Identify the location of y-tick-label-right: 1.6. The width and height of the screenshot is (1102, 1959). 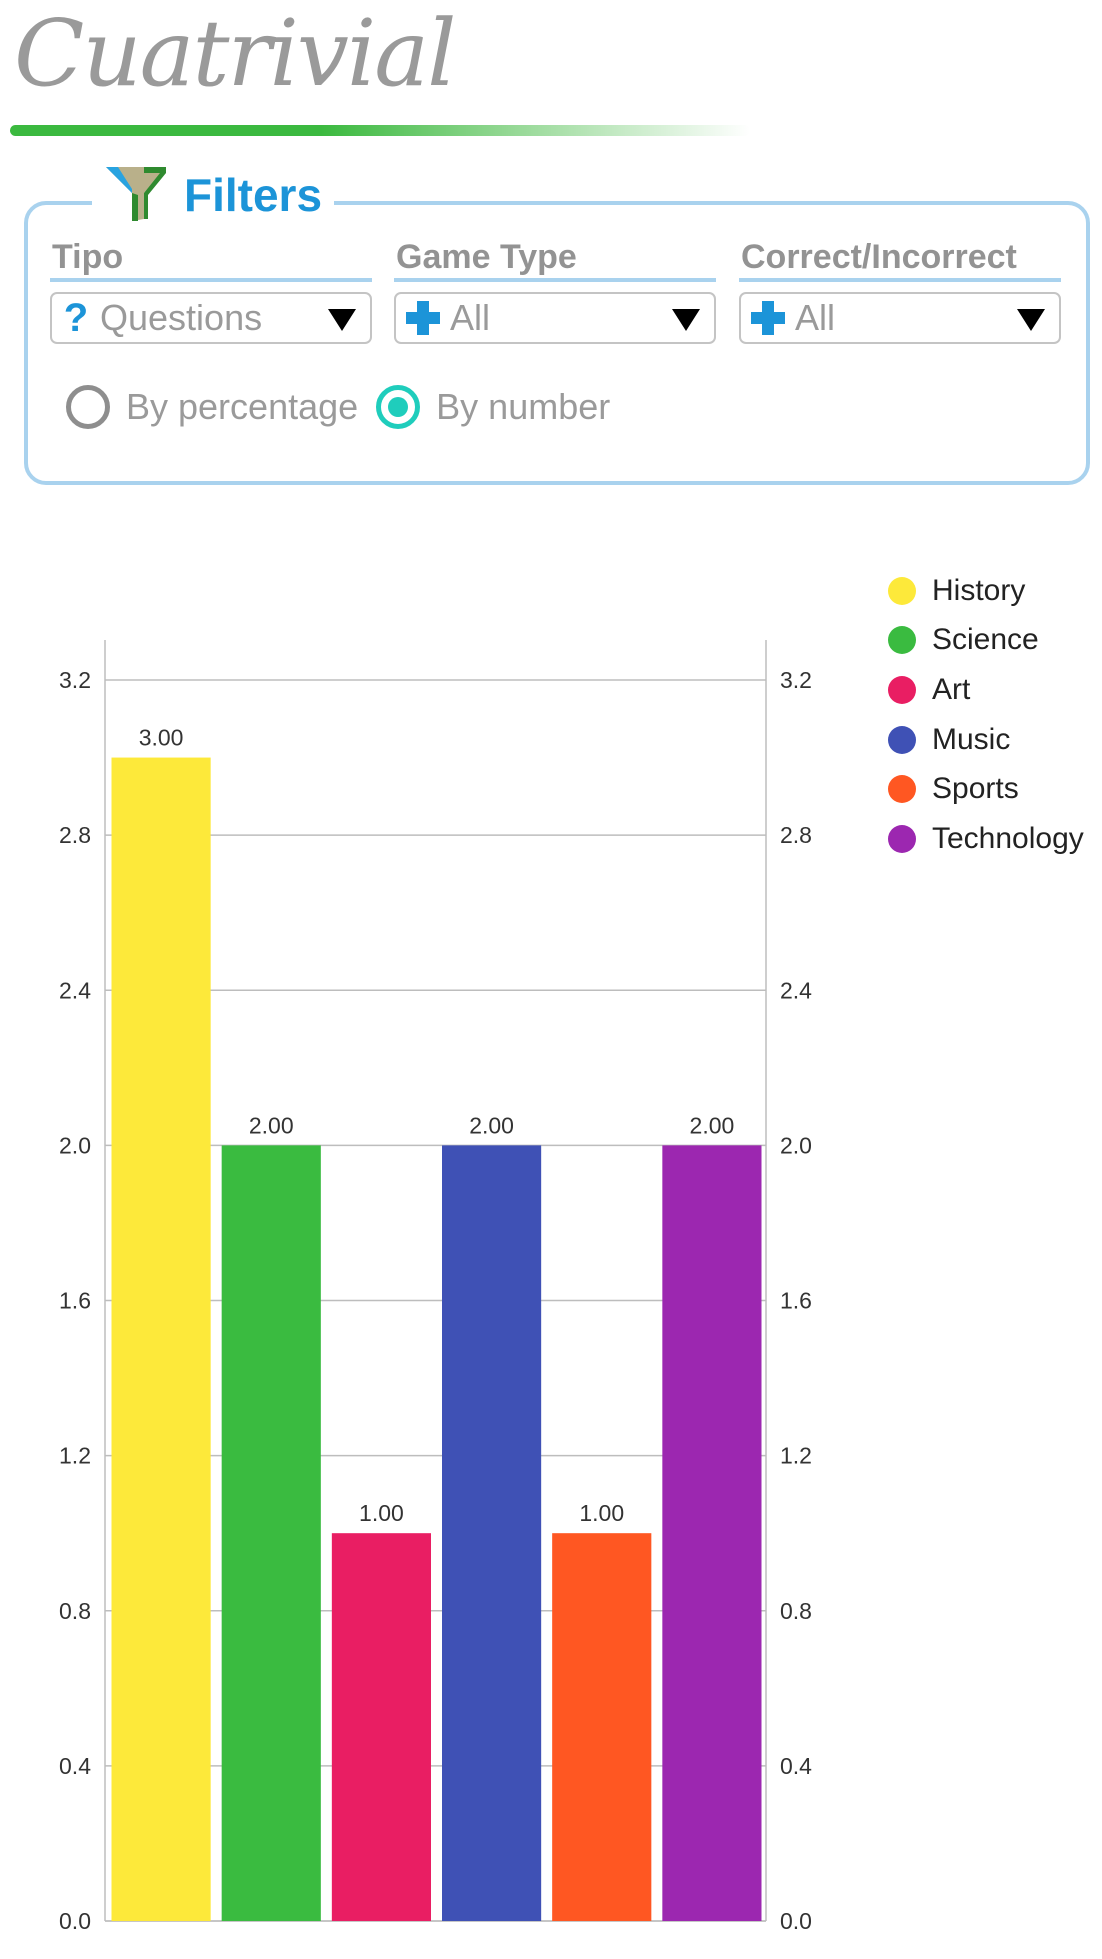
(796, 1301).